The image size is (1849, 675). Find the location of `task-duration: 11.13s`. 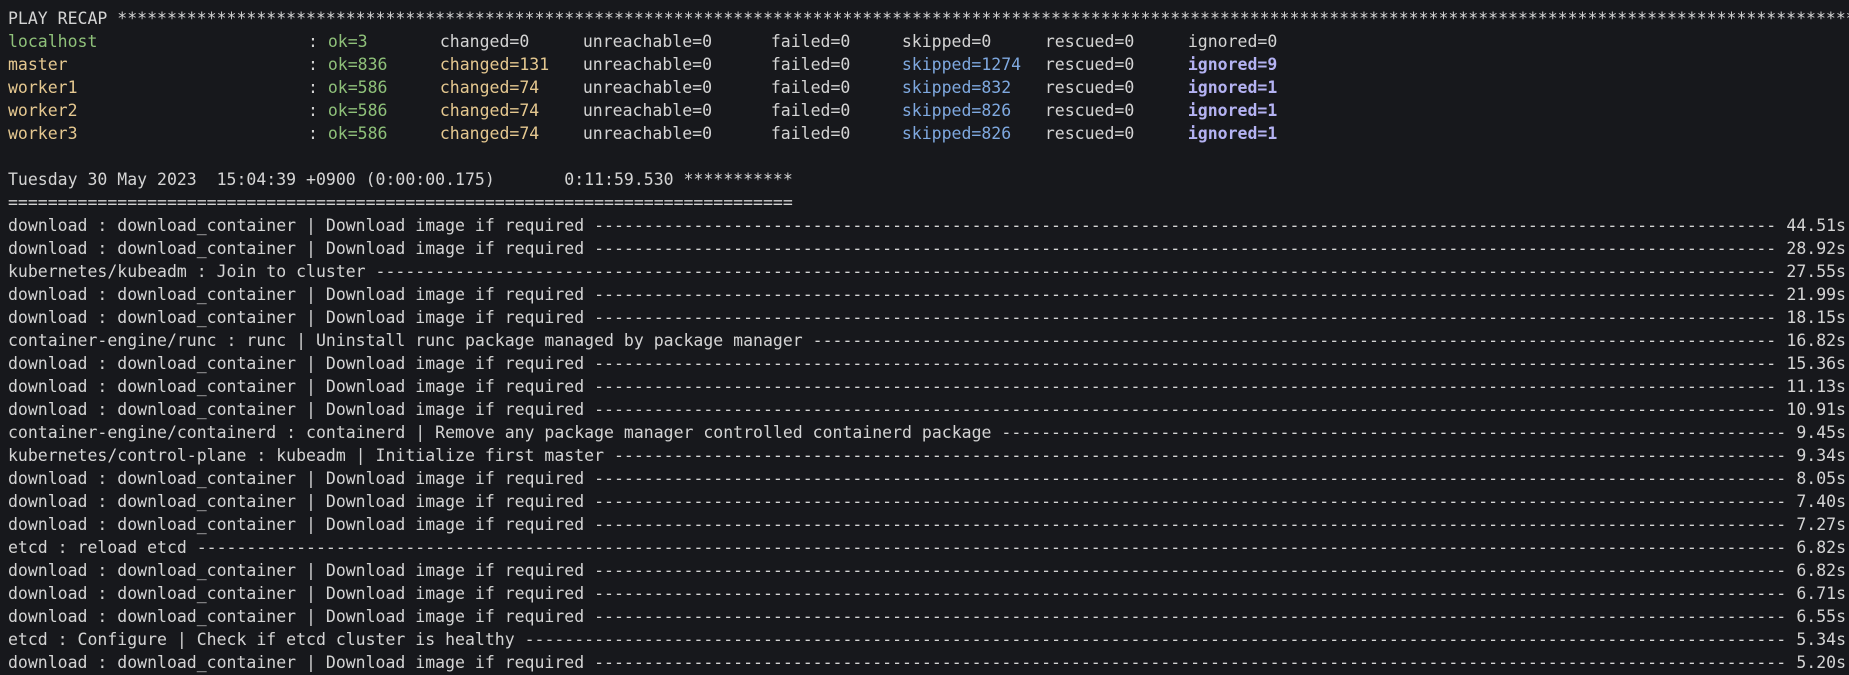

task-duration: 11.13s is located at coordinates (1811, 386).